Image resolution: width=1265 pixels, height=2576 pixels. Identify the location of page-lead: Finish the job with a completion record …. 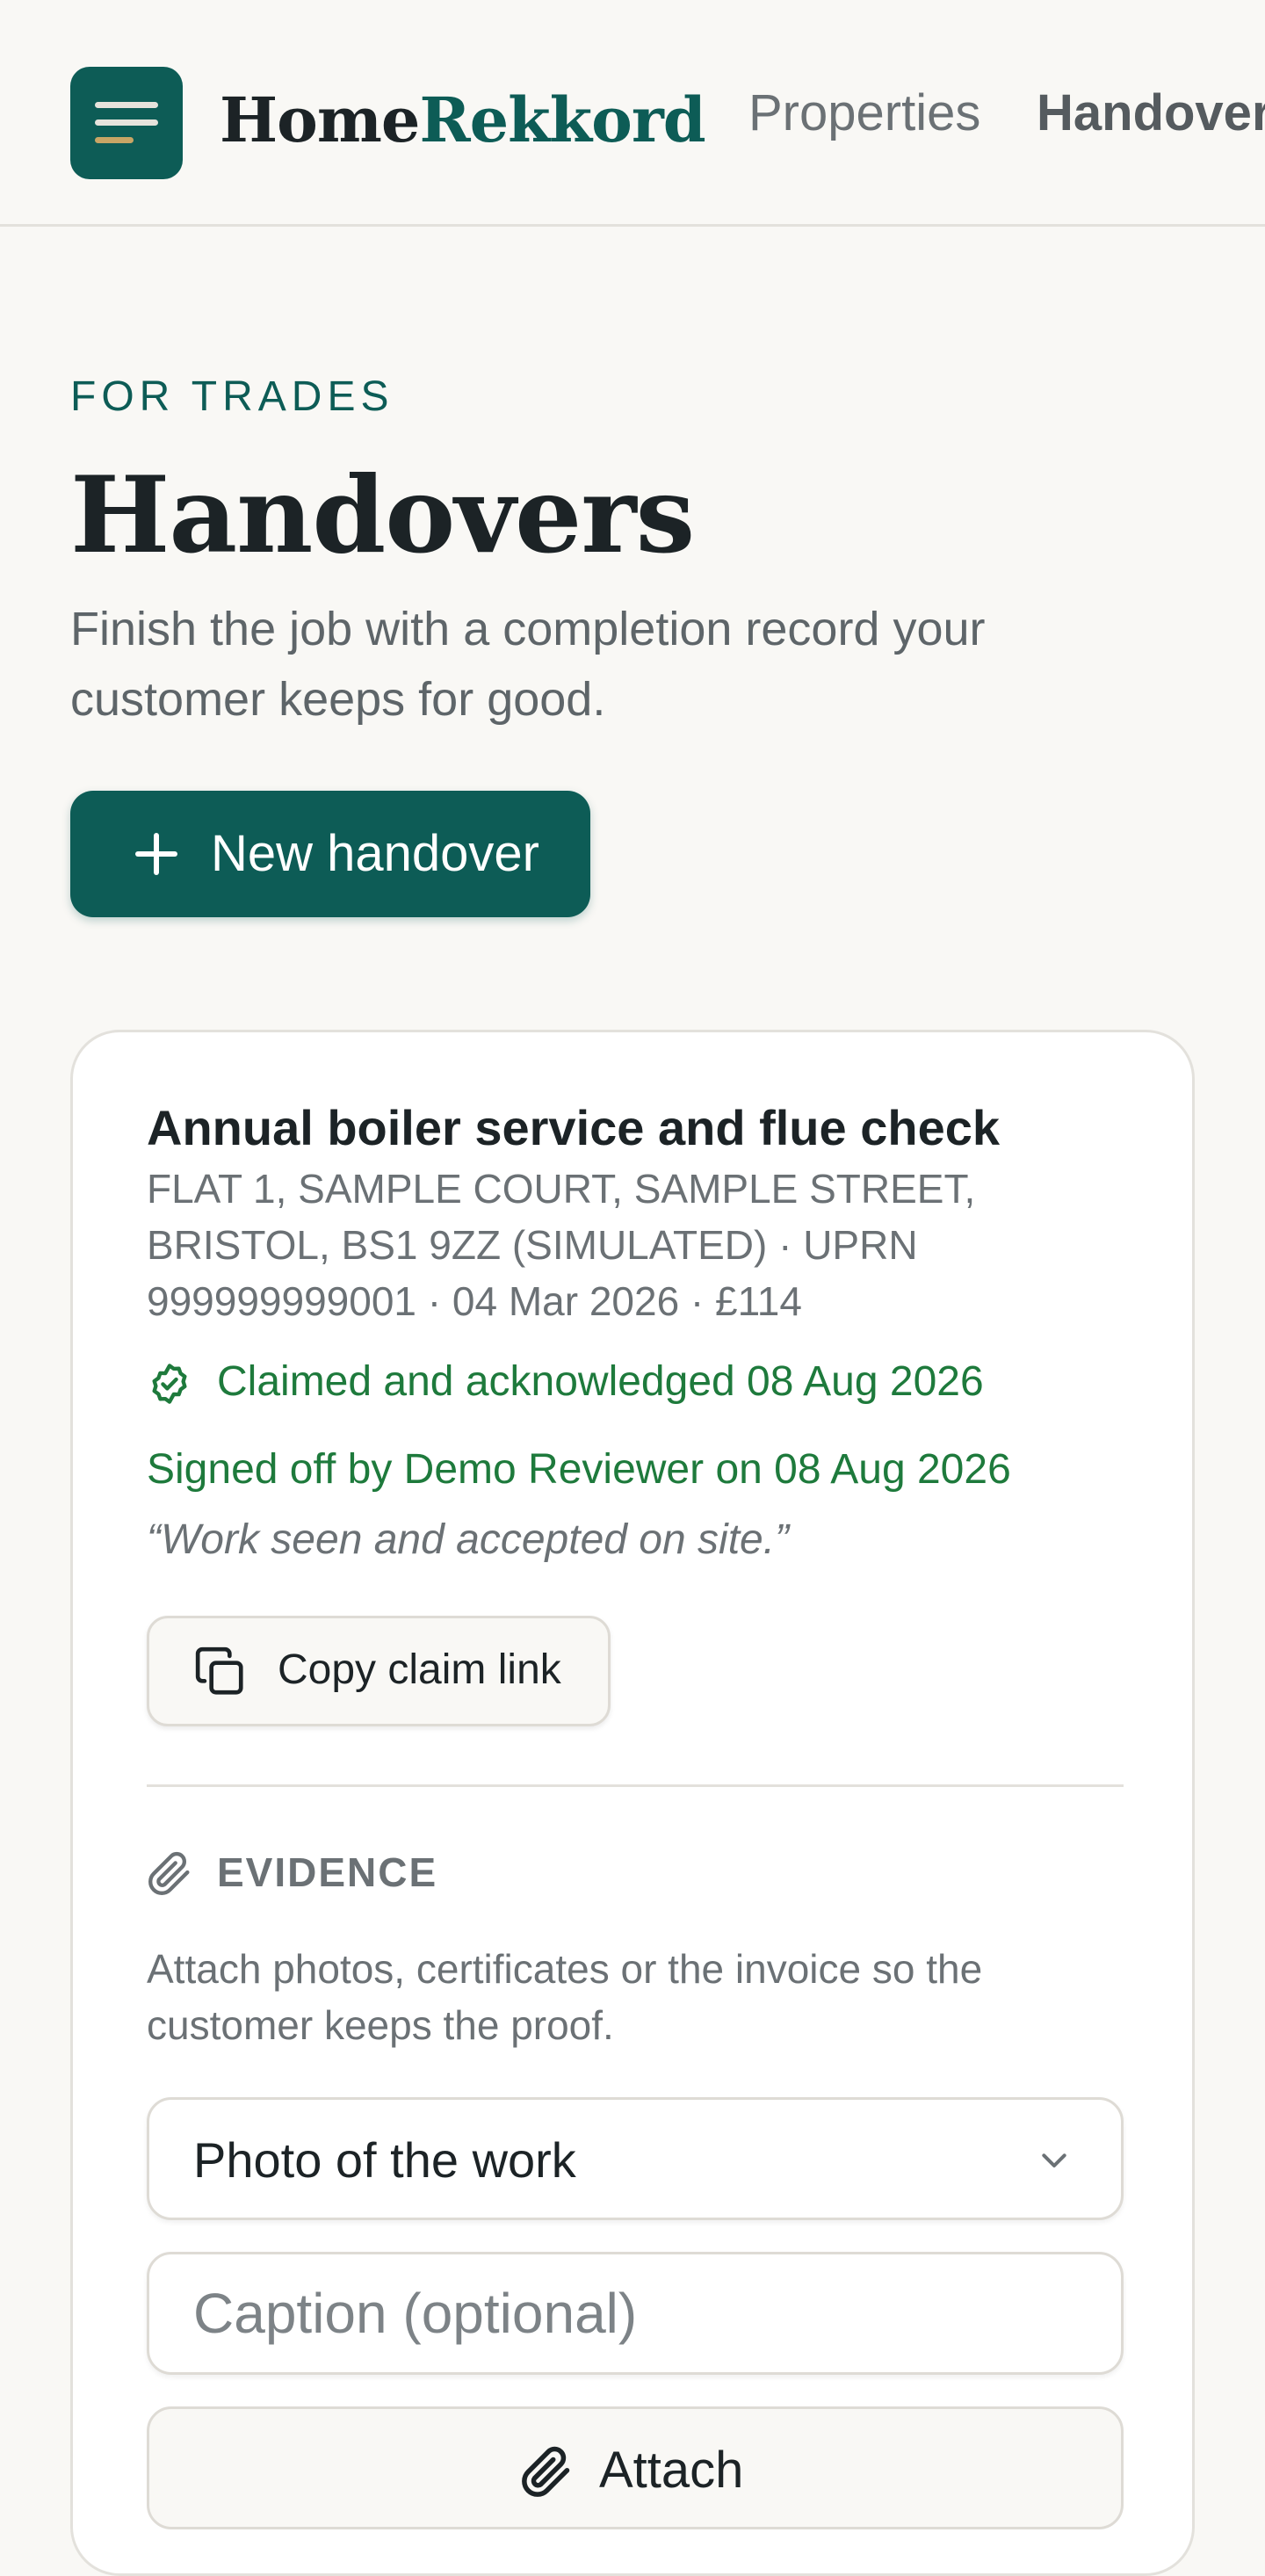
(528, 664).